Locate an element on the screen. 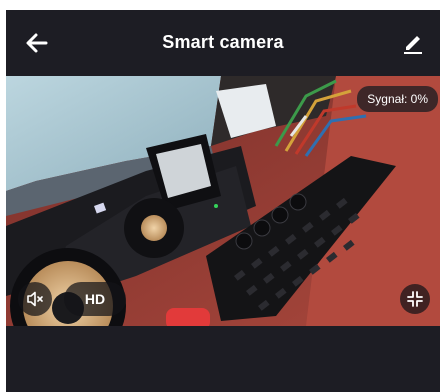 This screenshot has height=392, width=446. pencil-icon is located at coordinates (413, 45).